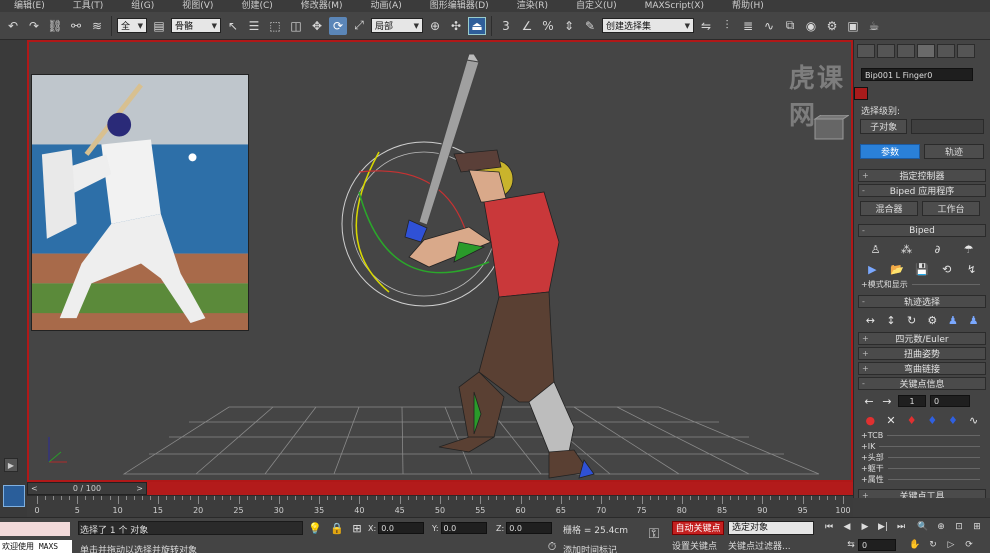 The height and width of the screenshot is (553, 990). What do you see at coordinates (698, 528) in the screenshot?
I see `auto-key-button: 自动关键点` at bounding box center [698, 528].